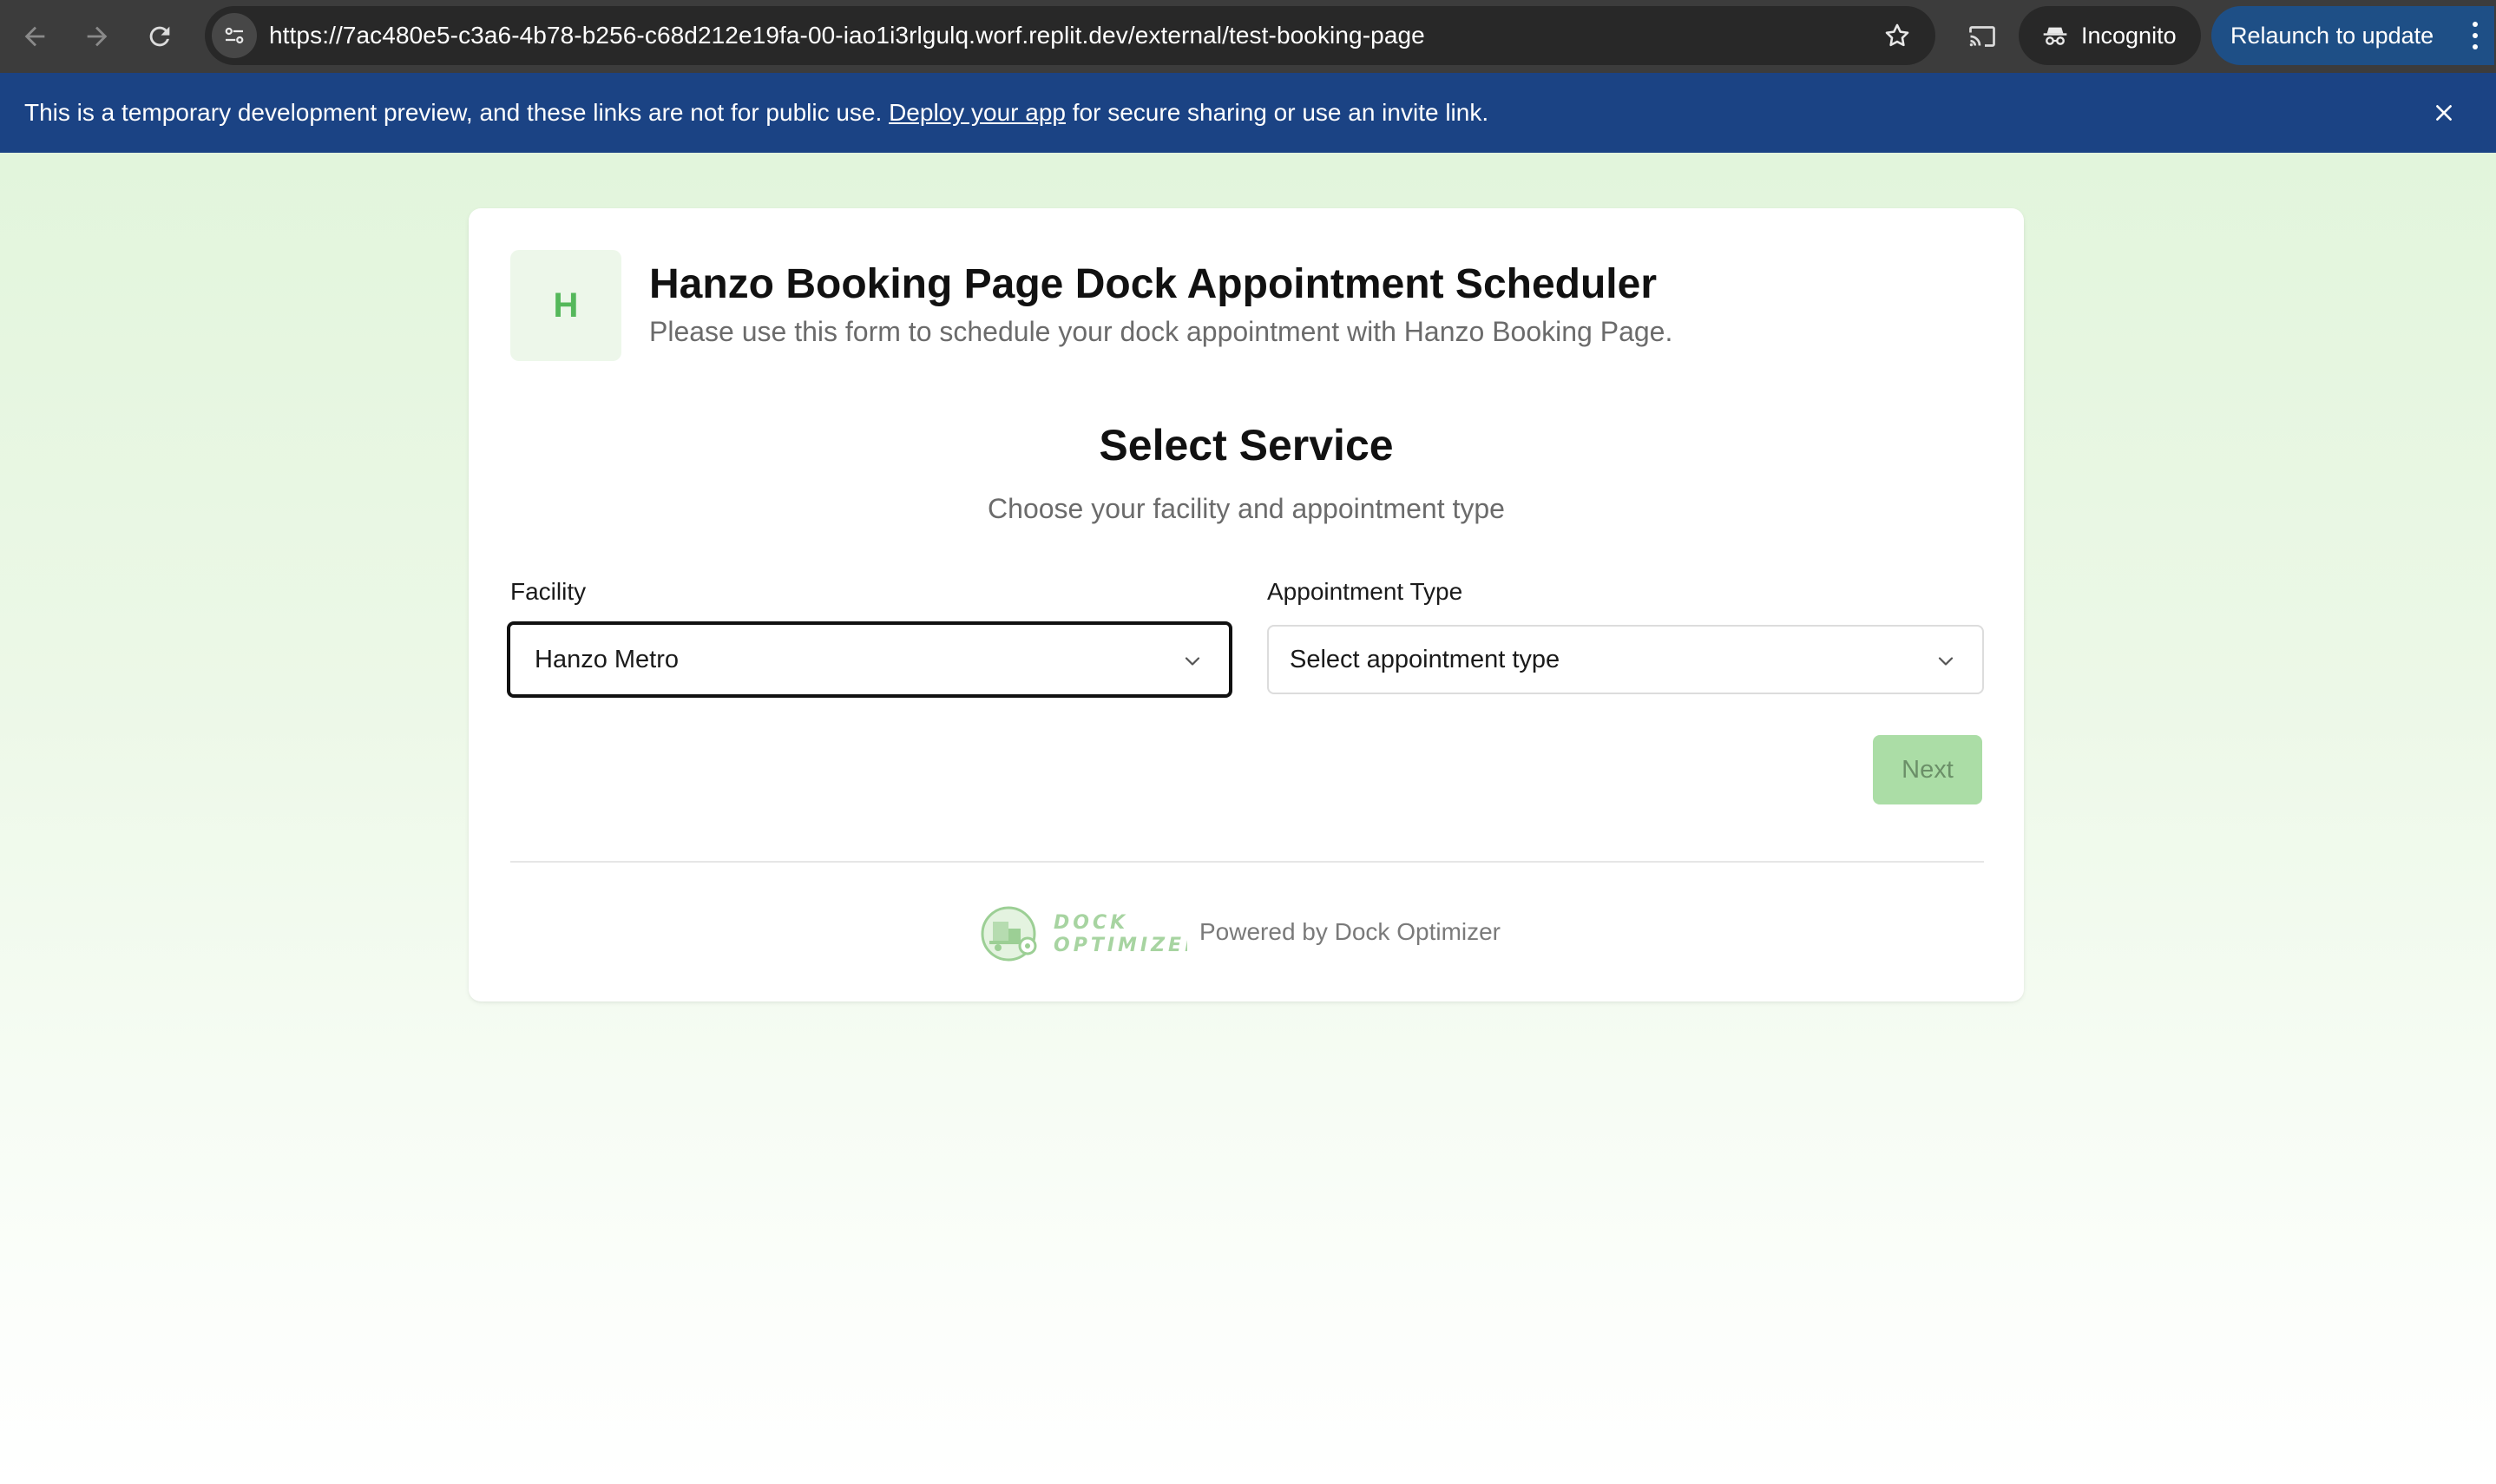 The width and height of the screenshot is (2496, 1484). Describe the element at coordinates (1091, 923) in the screenshot. I see `logo-text-line1: DOCK` at that location.